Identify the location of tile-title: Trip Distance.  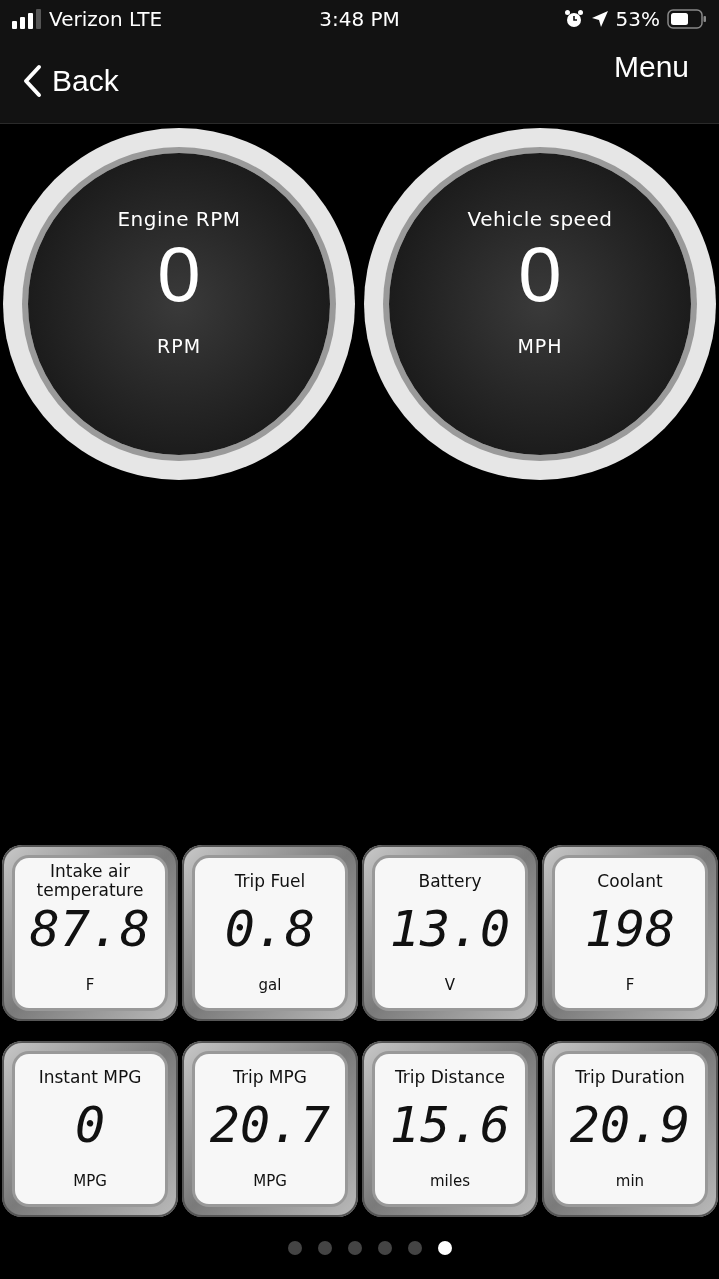
(450, 1077).